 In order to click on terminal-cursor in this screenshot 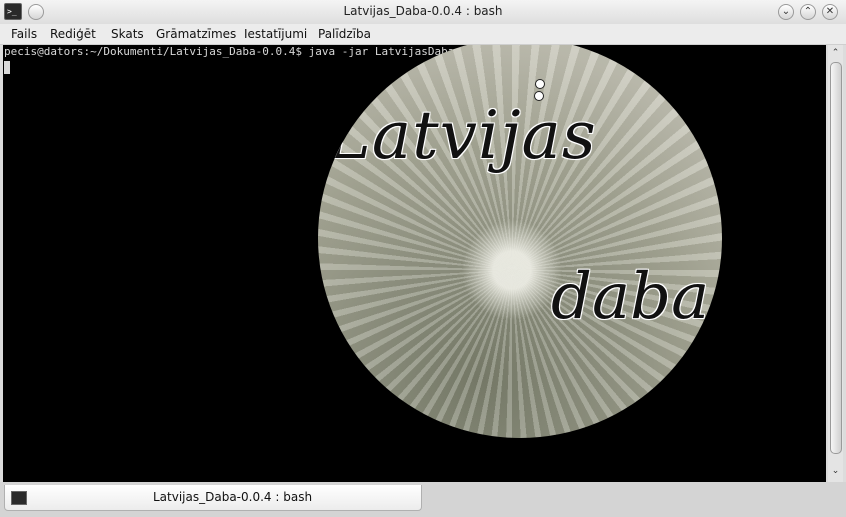, I will do `click(7, 67)`.